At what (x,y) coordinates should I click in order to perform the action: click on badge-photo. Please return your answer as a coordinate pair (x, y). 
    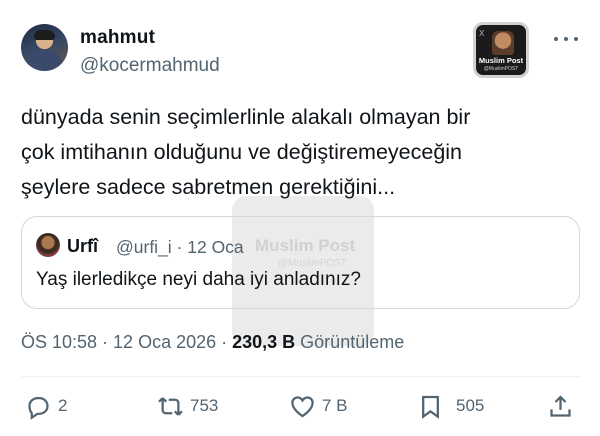
    Looking at the image, I should click on (503, 43).